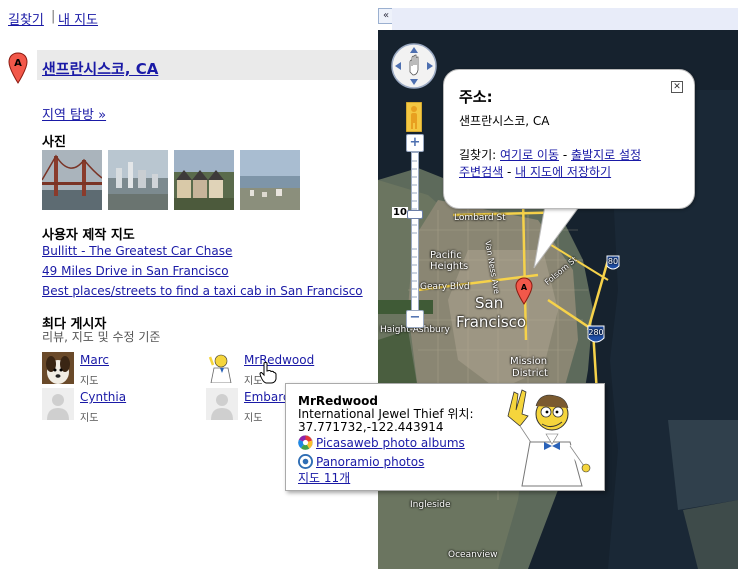 The image size is (738, 569). What do you see at coordinates (253, 418) in the screenshot?
I see `contributor-label-embarc: 지도` at bounding box center [253, 418].